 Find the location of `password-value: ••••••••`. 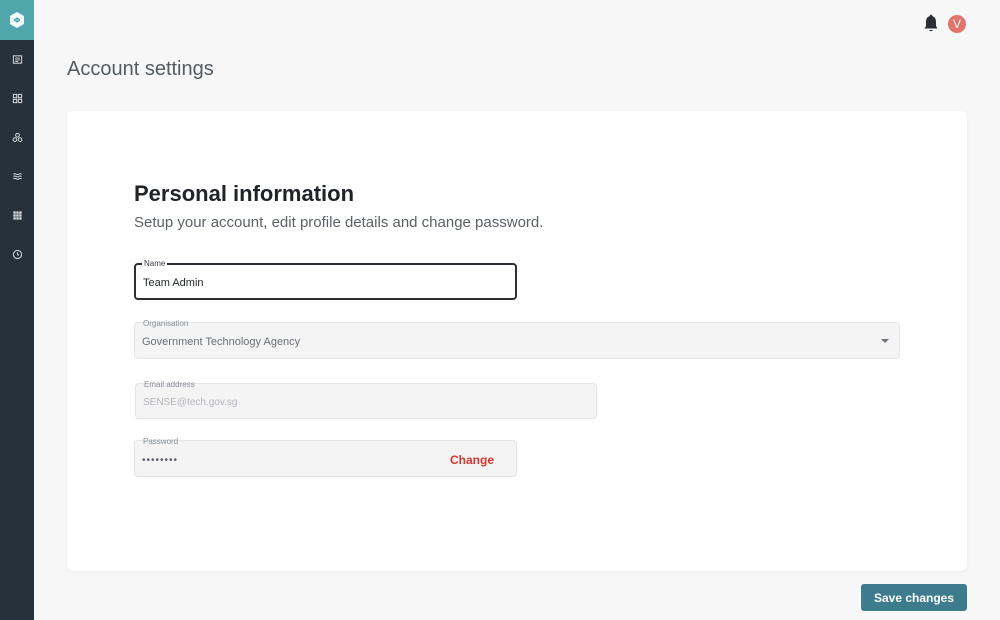

password-value: •••••••• is located at coordinates (160, 460).